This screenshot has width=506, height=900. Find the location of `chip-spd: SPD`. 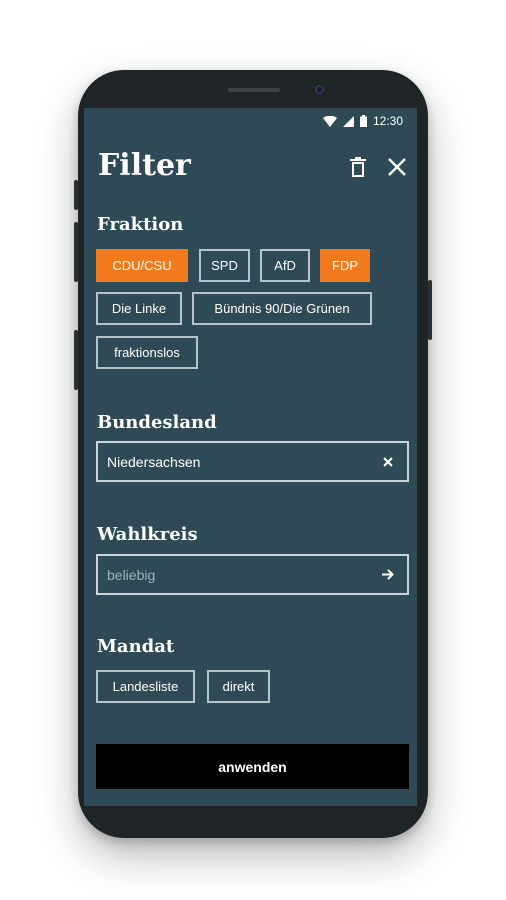

chip-spd: SPD is located at coordinates (224, 265).